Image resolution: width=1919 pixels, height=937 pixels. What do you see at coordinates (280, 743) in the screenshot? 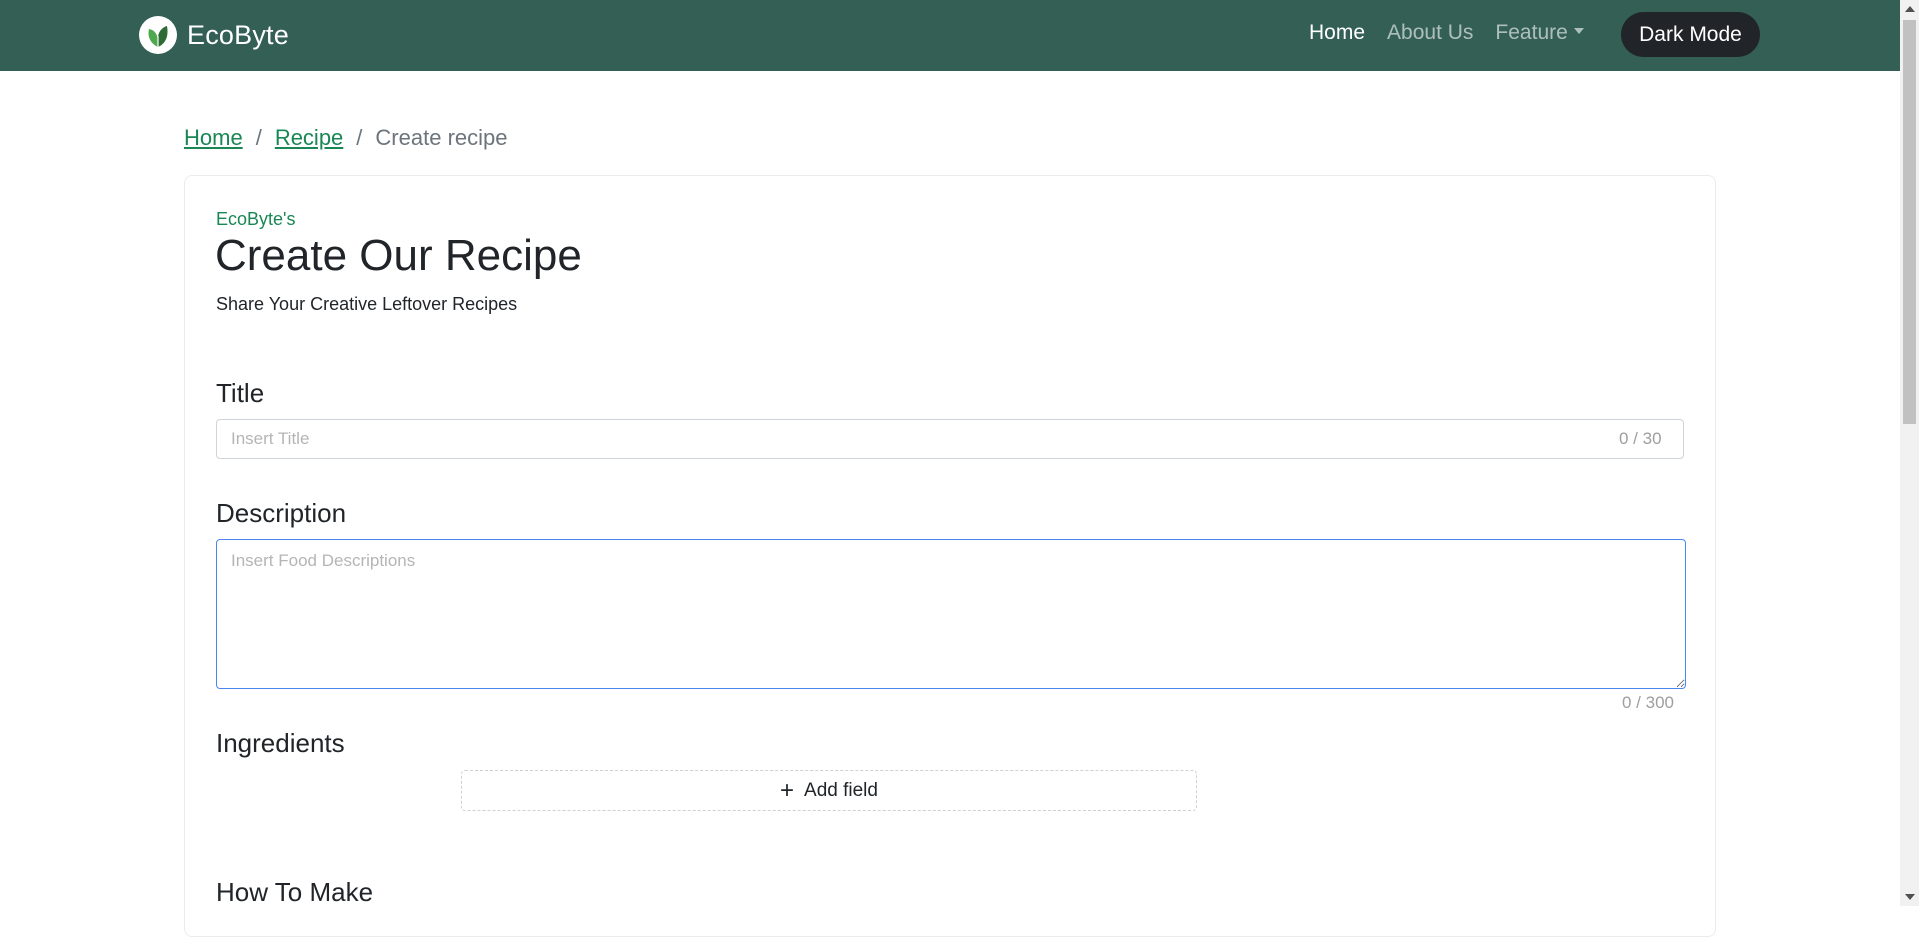
I see `ingredients-label: Ingredients` at bounding box center [280, 743].